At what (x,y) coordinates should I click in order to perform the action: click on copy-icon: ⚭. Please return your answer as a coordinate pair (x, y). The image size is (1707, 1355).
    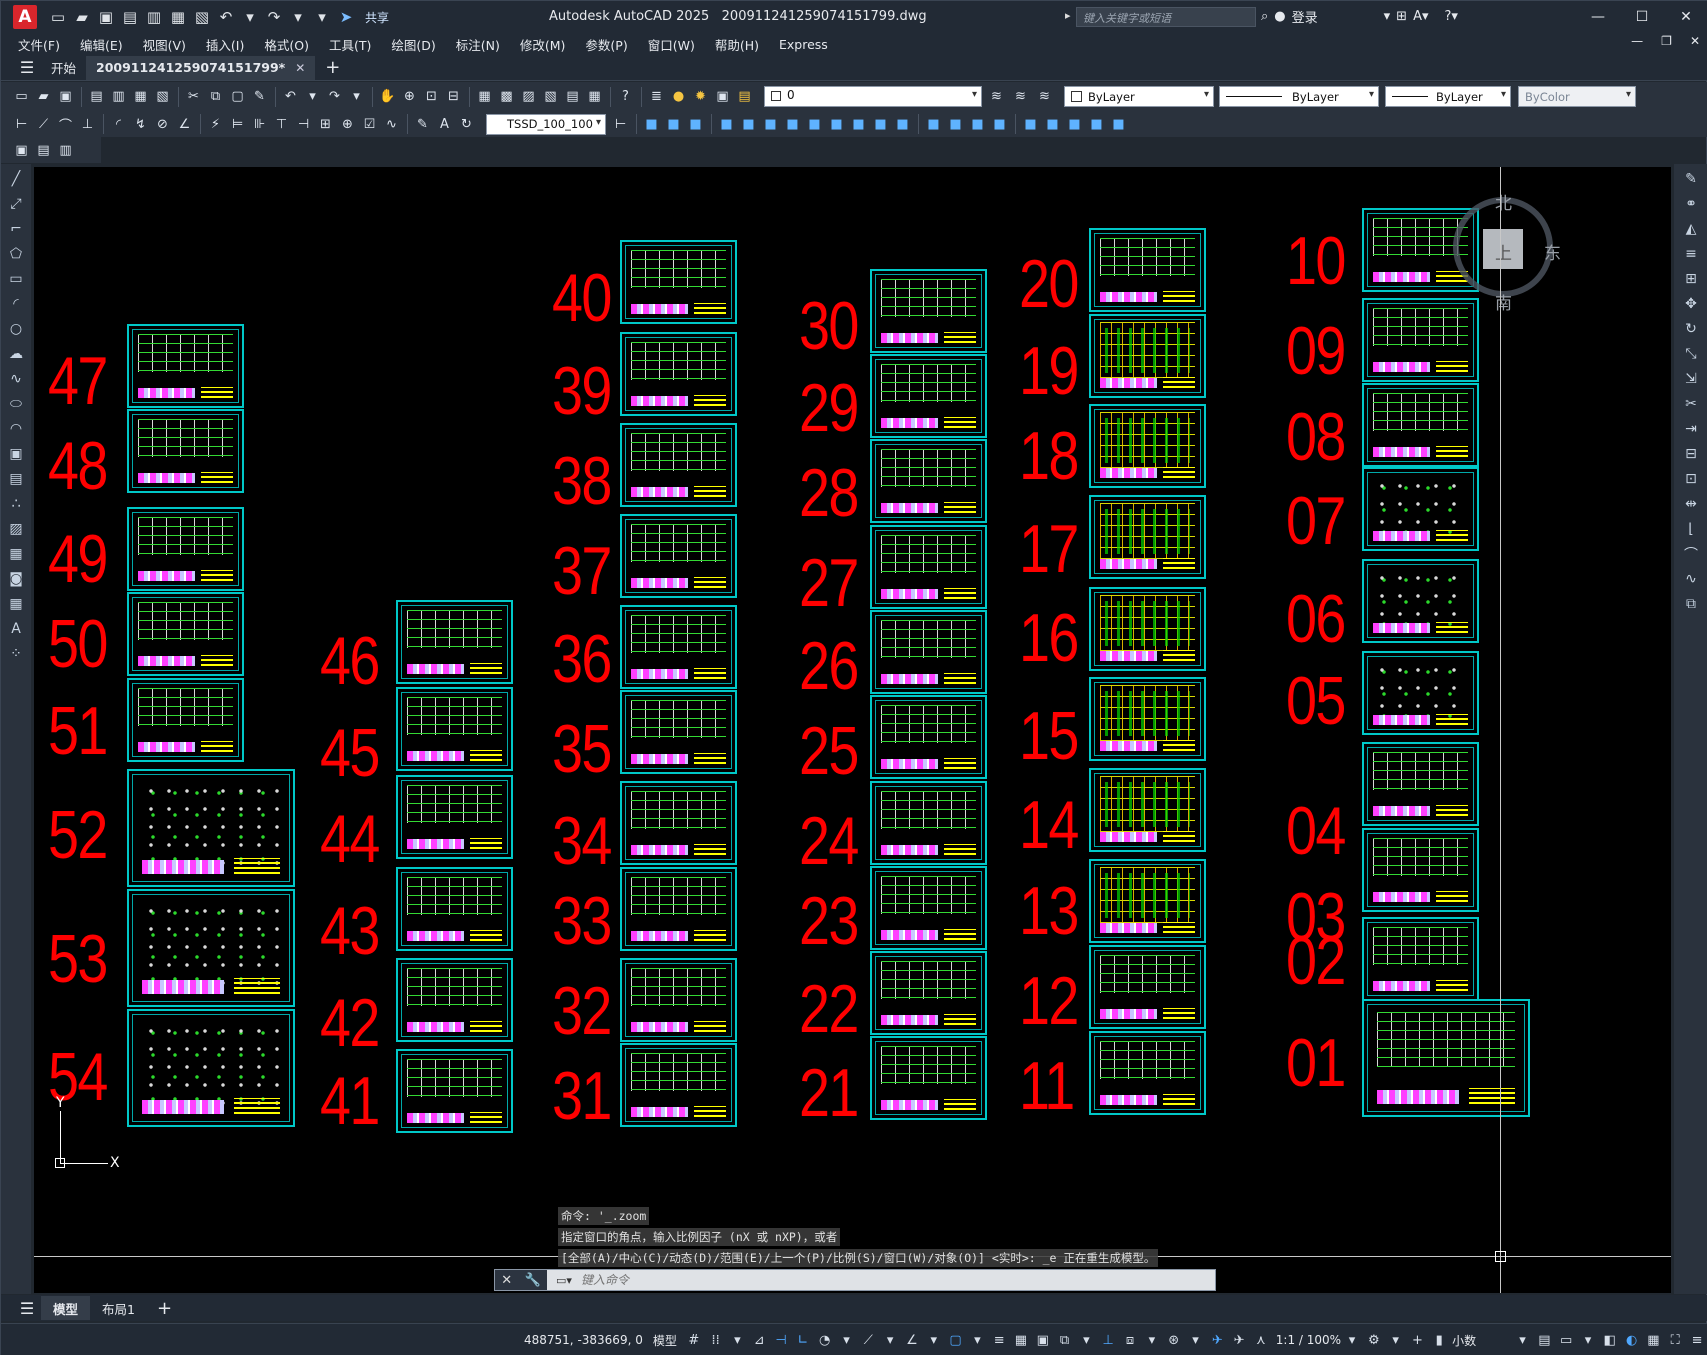
    Looking at the image, I should click on (1691, 203).